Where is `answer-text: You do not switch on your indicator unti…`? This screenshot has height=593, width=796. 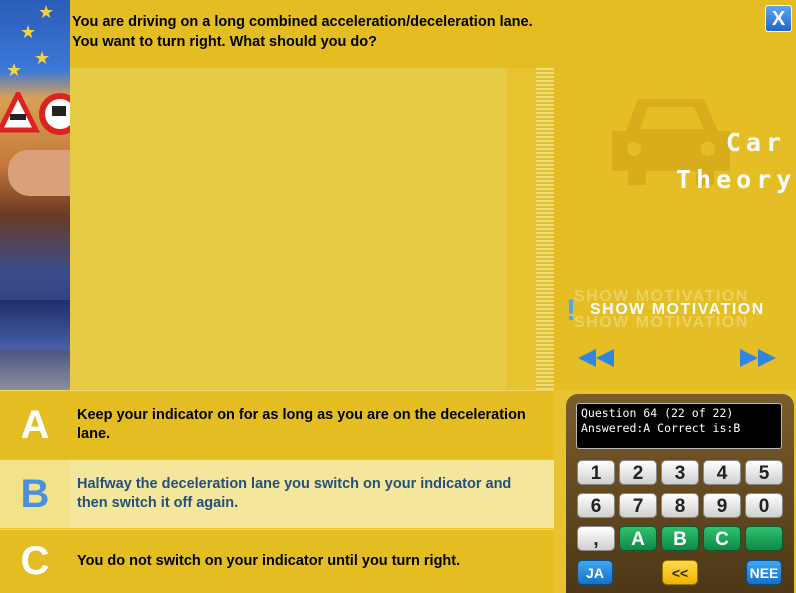
answer-text: You do not switch on your indicator unti… is located at coordinates (269, 561).